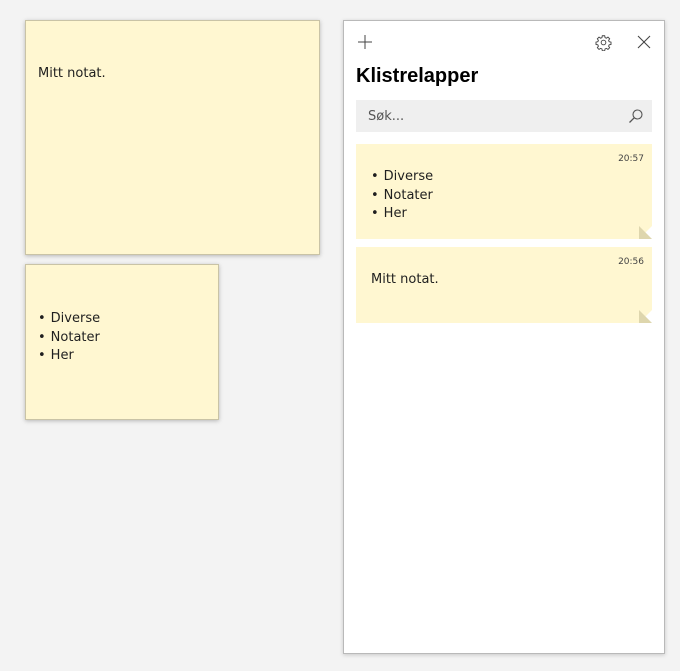 Image resolution: width=680 pixels, height=671 pixels. I want to click on note-timestamp: 20:57, so click(631, 159).